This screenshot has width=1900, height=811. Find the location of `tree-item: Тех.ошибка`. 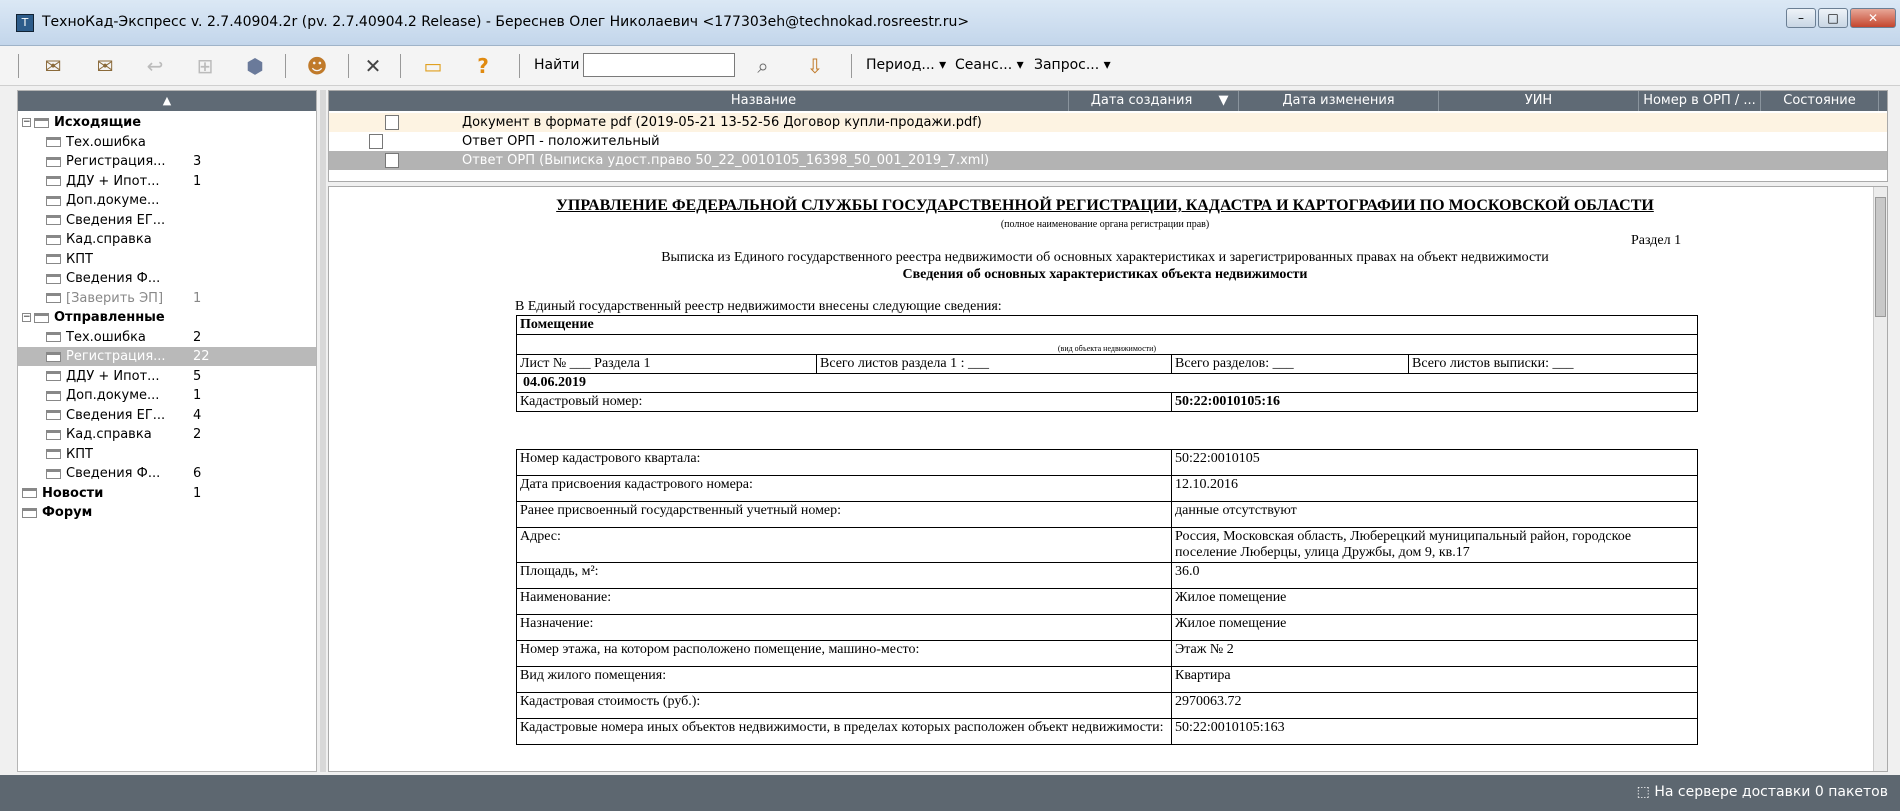

tree-item: Тех.ошибка is located at coordinates (167, 142).